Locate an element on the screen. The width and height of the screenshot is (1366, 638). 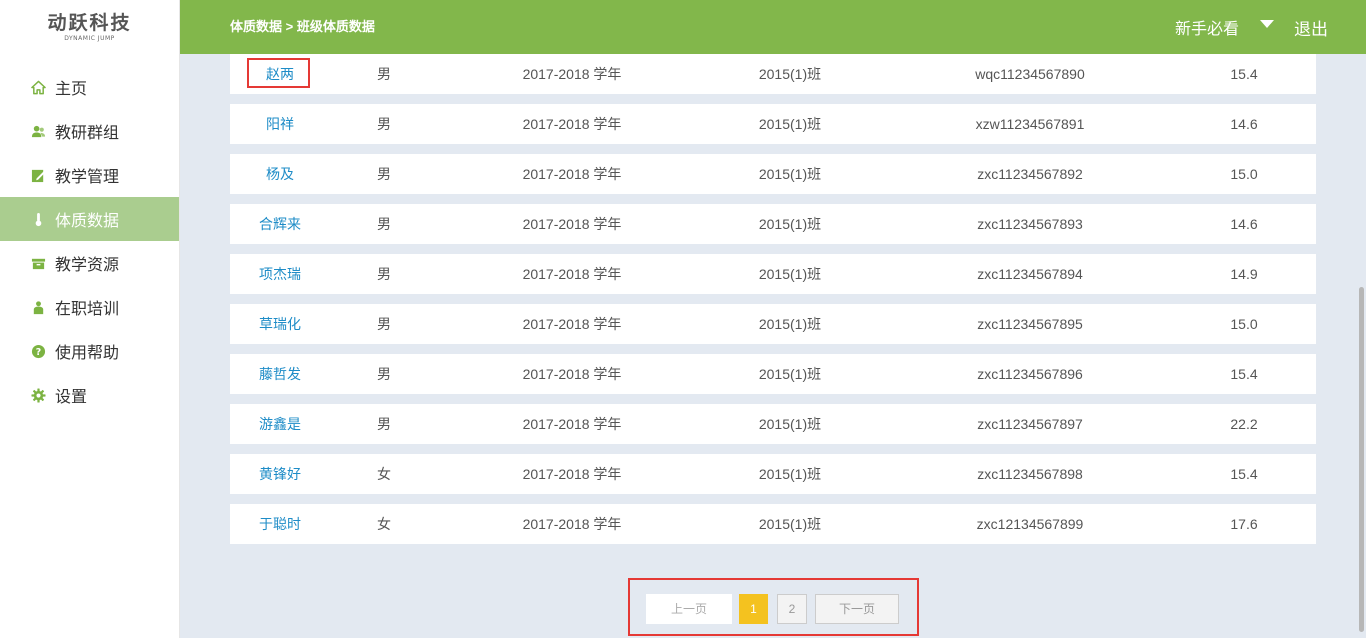
student-name-link: 杨及 is located at coordinates (280, 174).